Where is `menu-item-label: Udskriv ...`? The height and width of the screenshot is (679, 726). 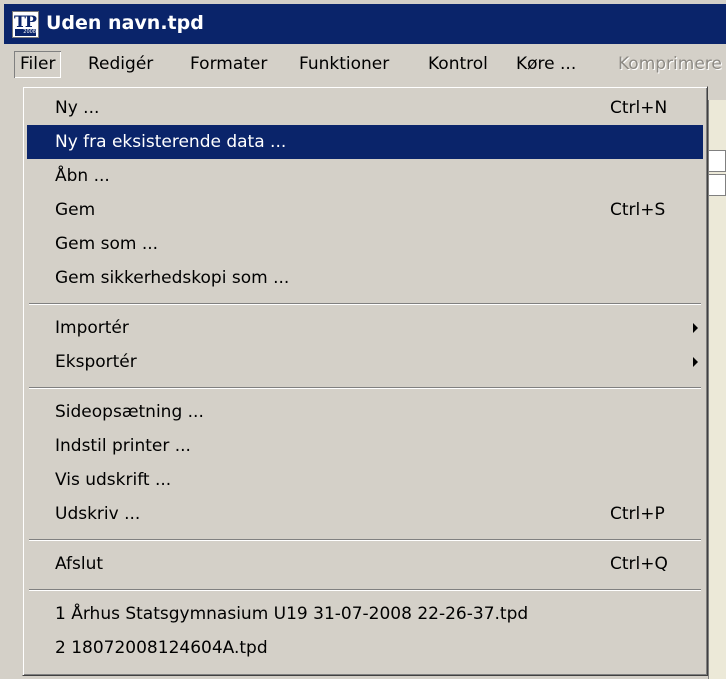 menu-item-label: Udskriv ... is located at coordinates (98, 514).